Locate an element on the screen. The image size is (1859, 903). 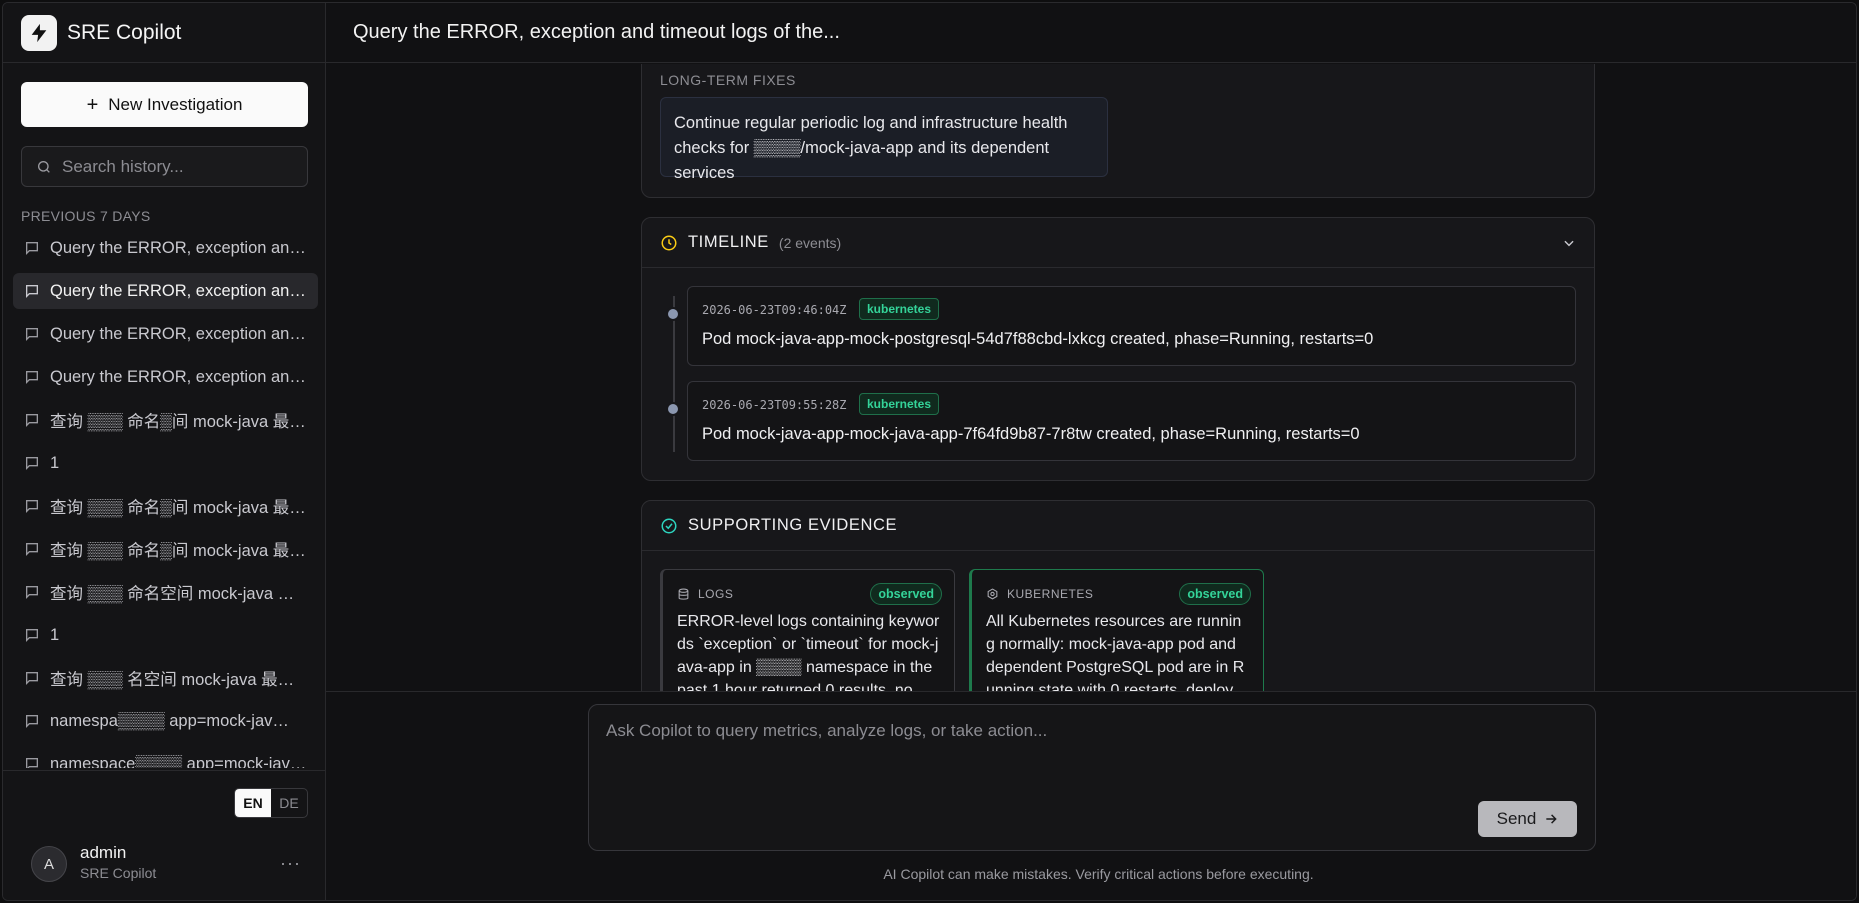
plus-icon: + is located at coordinates (92, 104).